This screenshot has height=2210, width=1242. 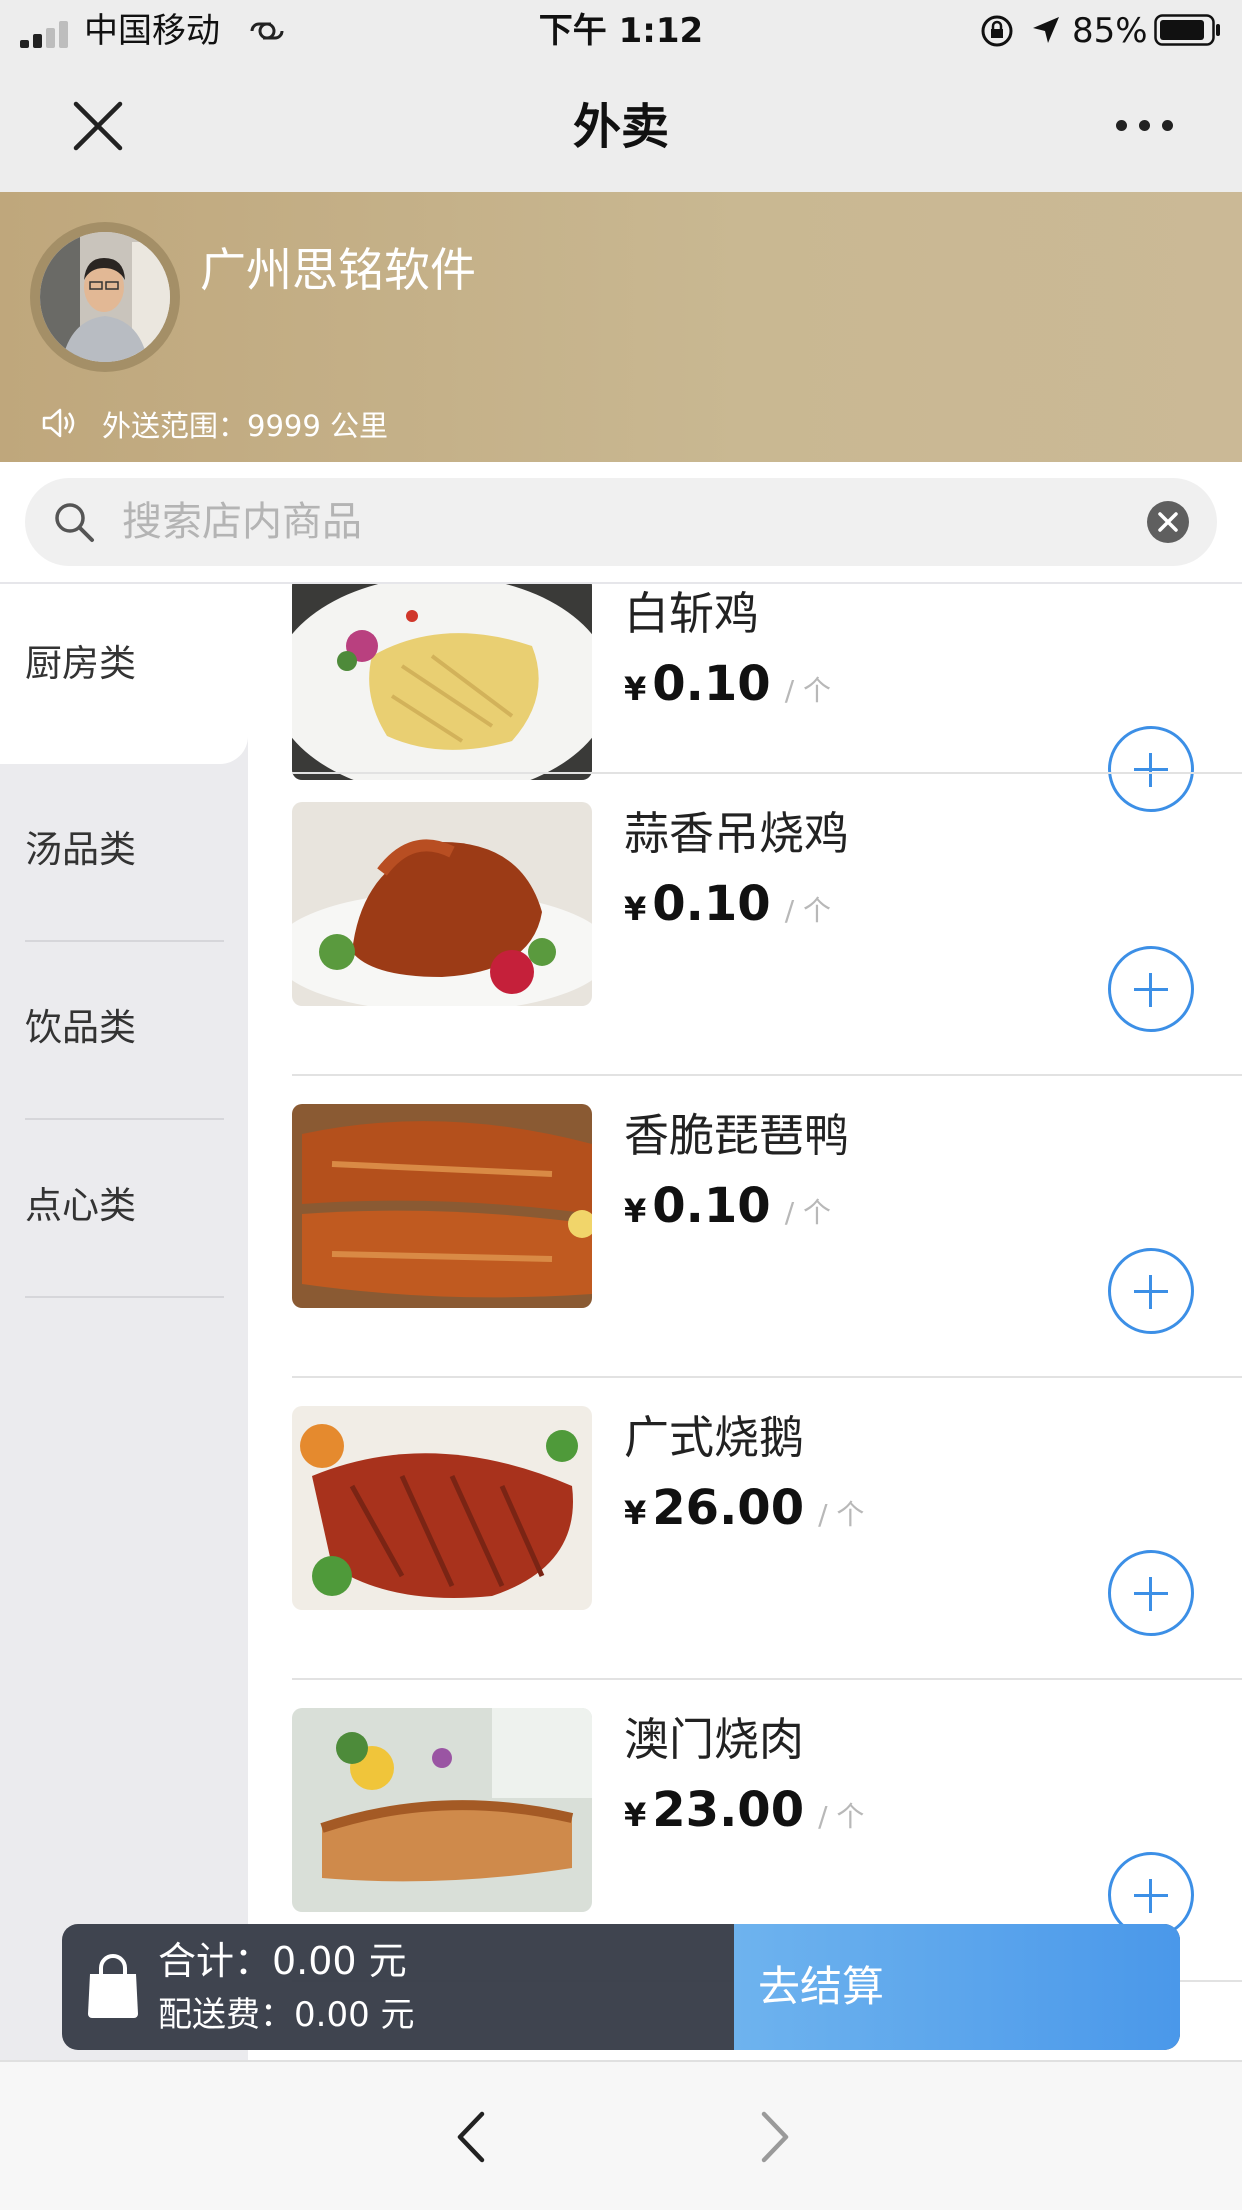 I want to click on clear-icon, so click(x=1168, y=522).